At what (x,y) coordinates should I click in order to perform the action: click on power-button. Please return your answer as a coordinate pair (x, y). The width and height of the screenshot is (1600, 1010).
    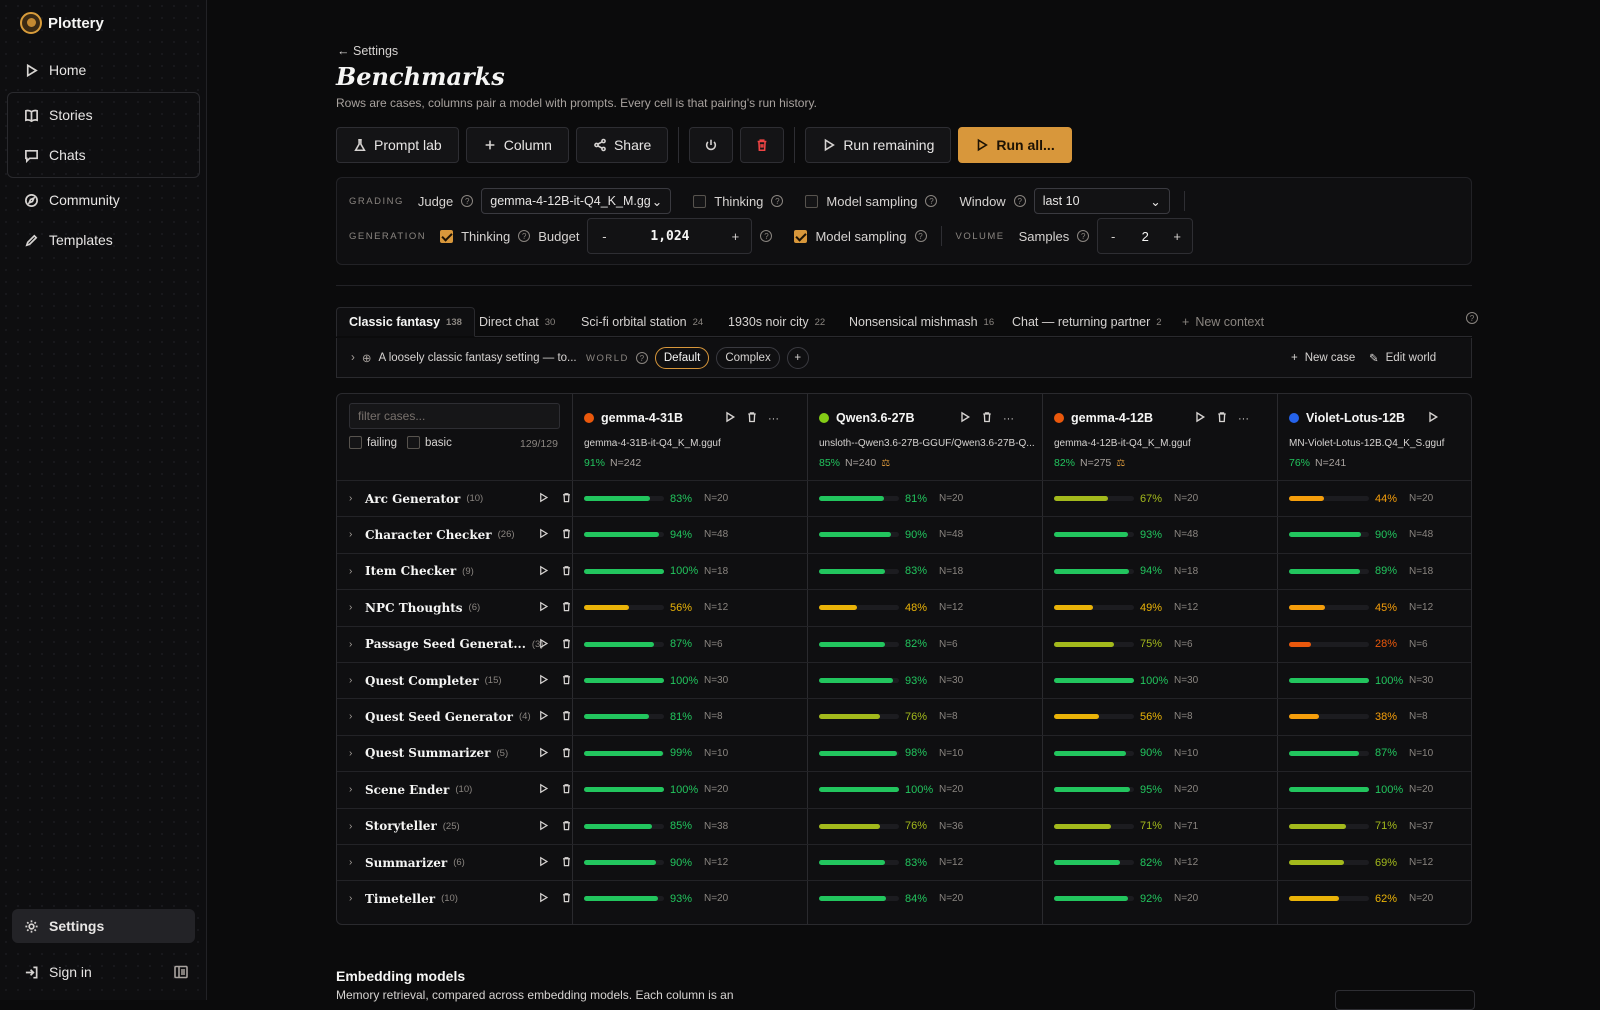
    Looking at the image, I should click on (711, 145).